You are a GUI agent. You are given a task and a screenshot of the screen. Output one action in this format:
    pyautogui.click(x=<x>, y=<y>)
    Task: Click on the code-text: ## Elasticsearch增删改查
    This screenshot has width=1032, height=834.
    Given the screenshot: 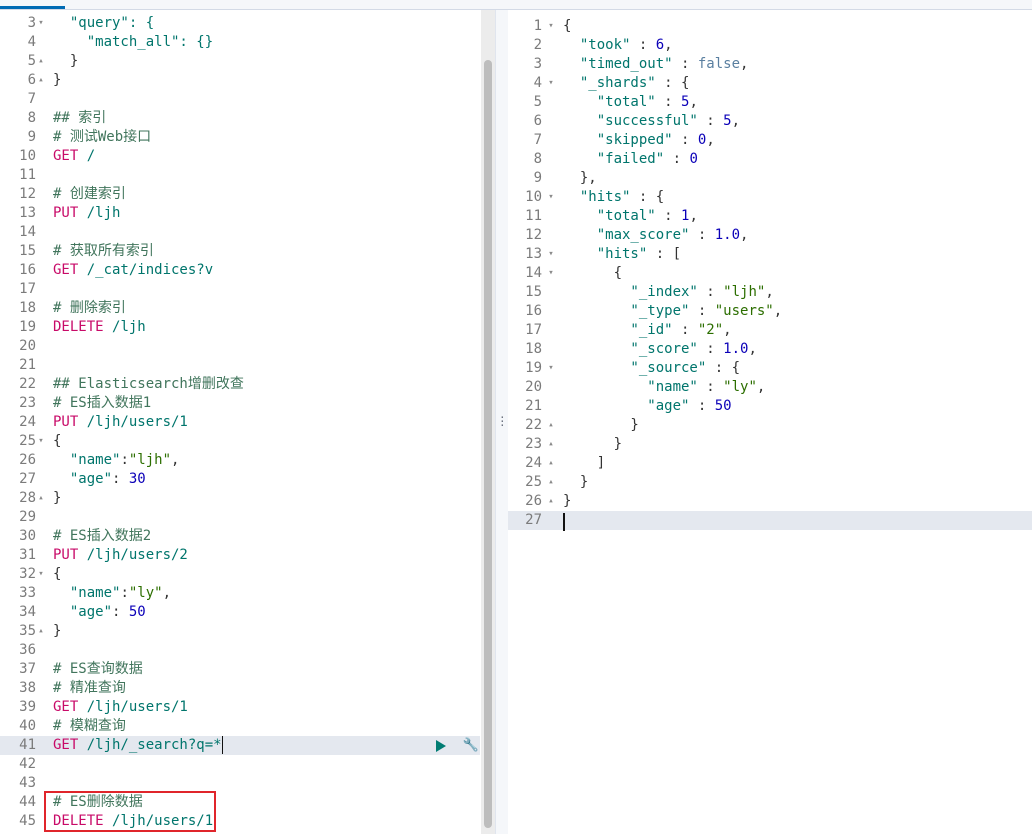 What is the action you would take?
    pyautogui.click(x=148, y=384)
    